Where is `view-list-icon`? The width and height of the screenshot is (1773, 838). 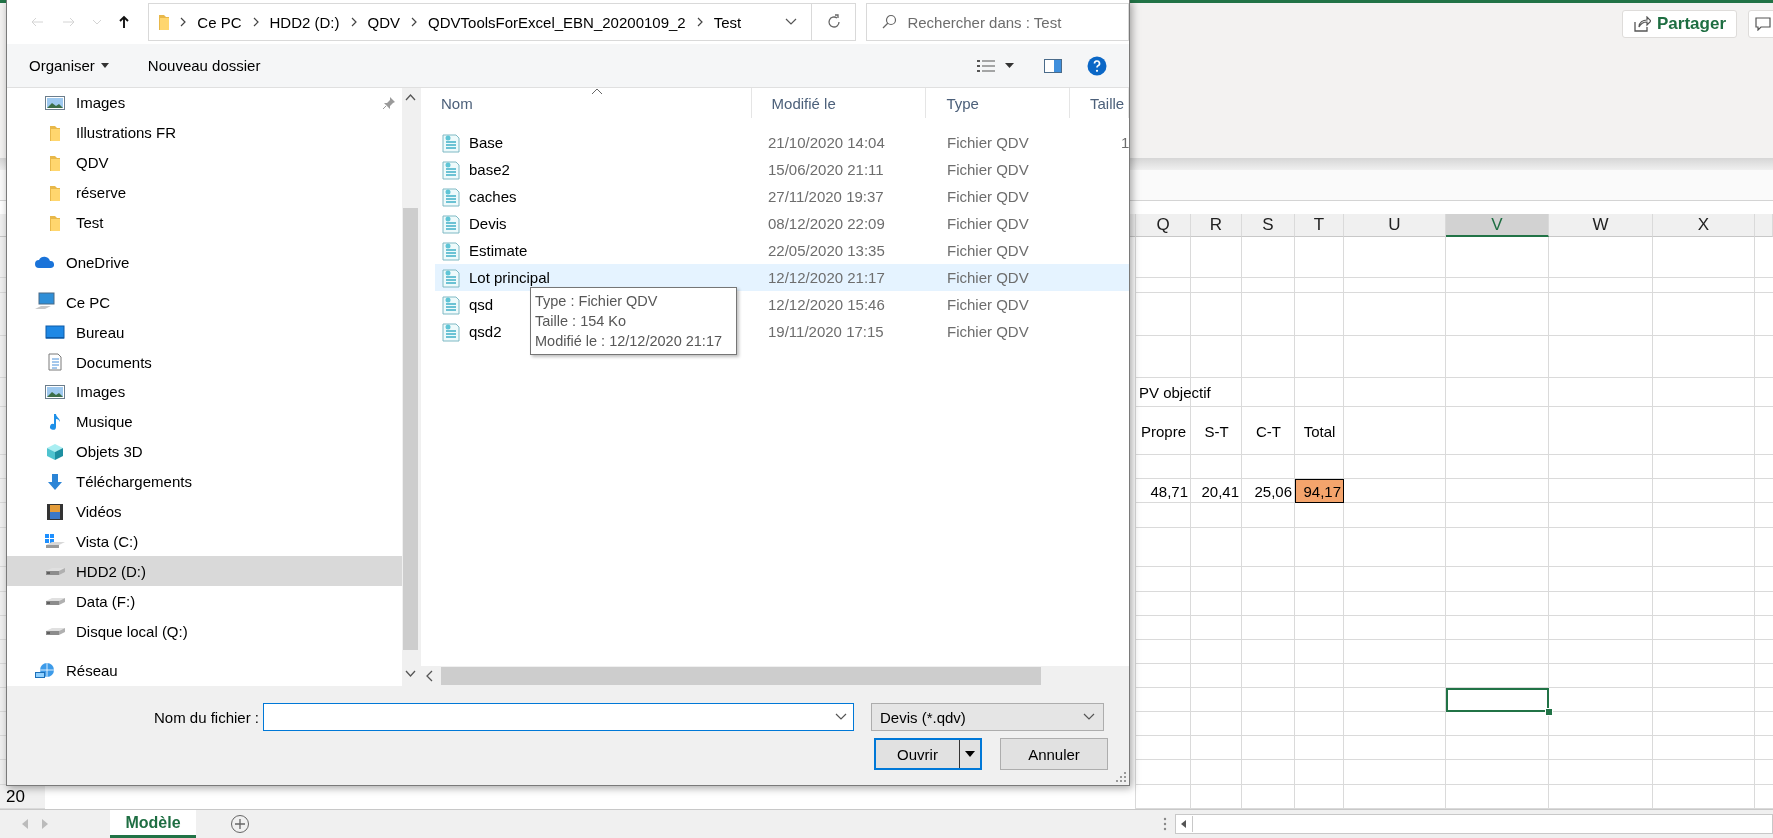 view-list-icon is located at coordinates (986, 65).